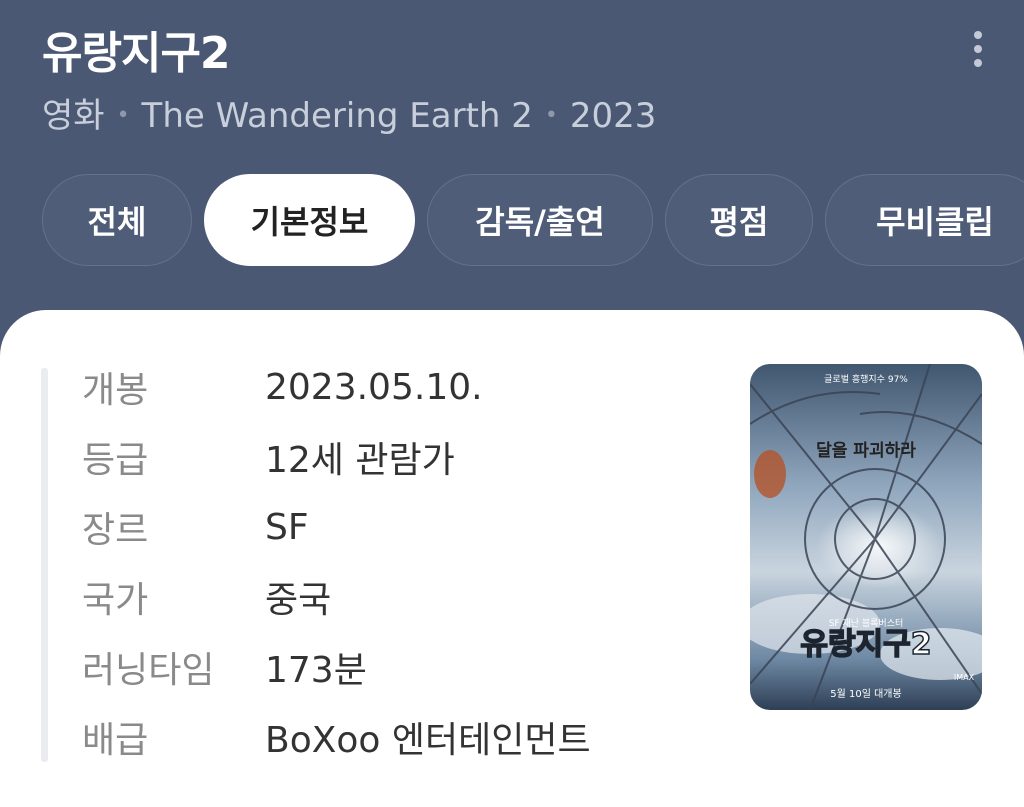 Image resolution: width=1024 pixels, height=807 pixels. I want to click on poster-top-text: 글로벌 흥행지수 97%, so click(866, 379).